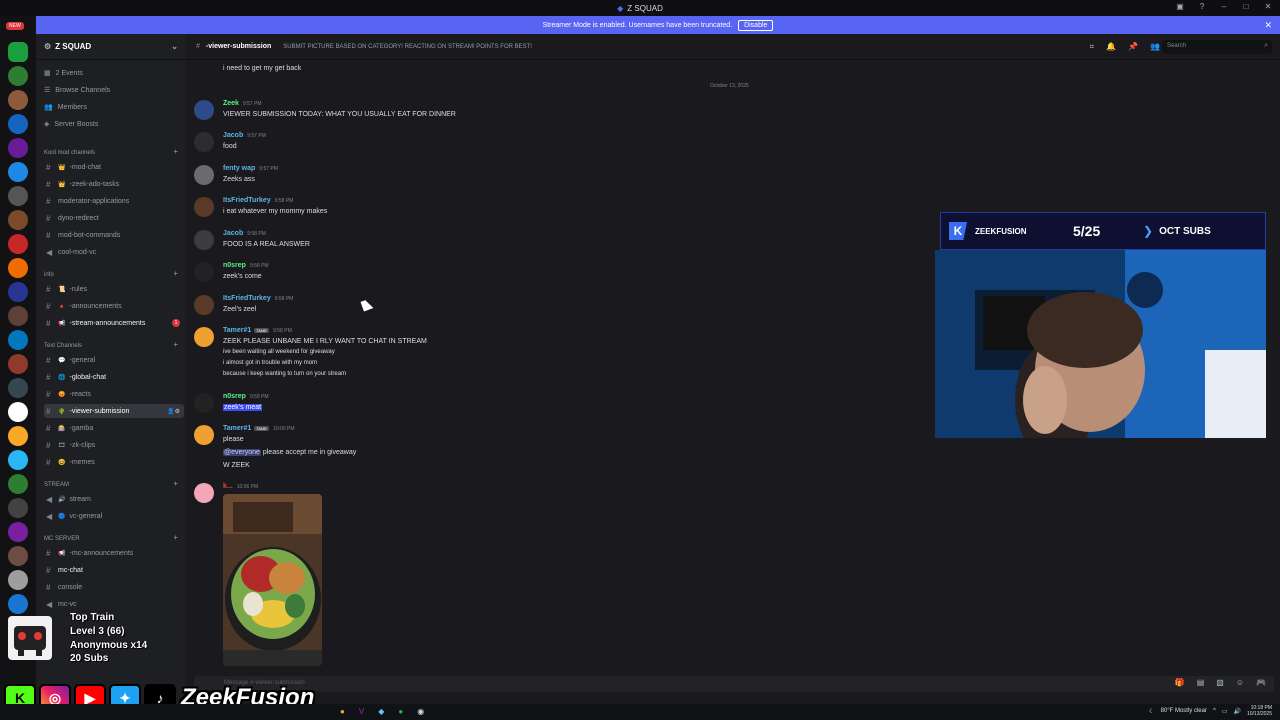 The height and width of the screenshot is (720, 1280). I want to click on browse-channels-item: ☰ Browse Channels, so click(77, 90).